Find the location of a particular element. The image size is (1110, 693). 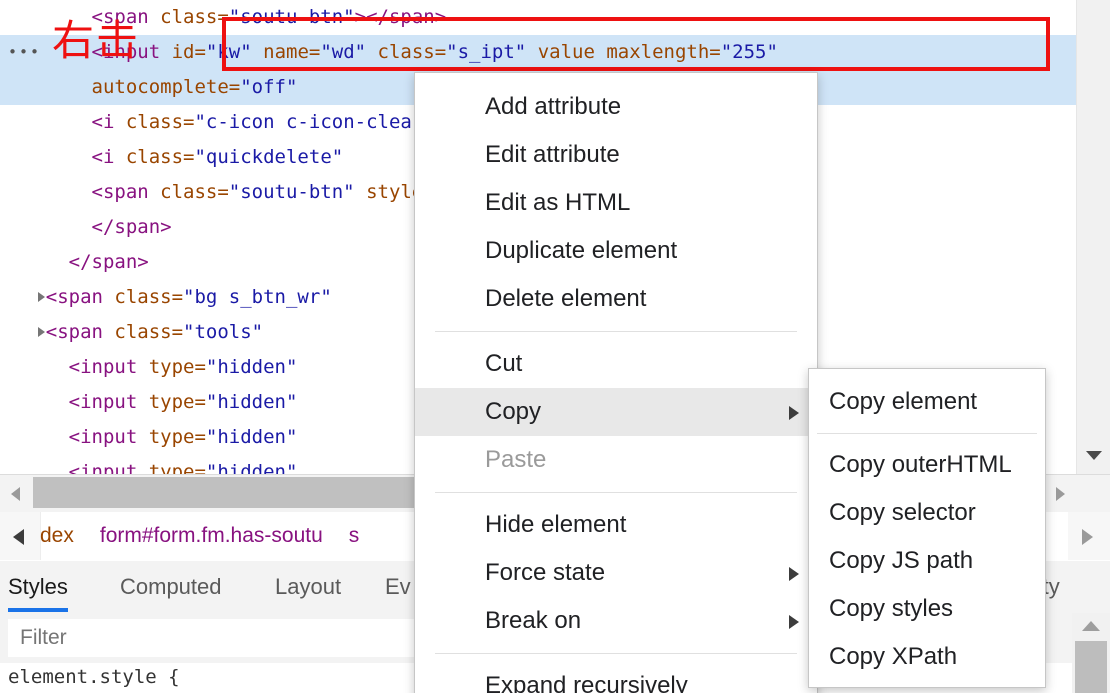

submenu-item-copy-styles: Copy styles is located at coordinates (927, 609).